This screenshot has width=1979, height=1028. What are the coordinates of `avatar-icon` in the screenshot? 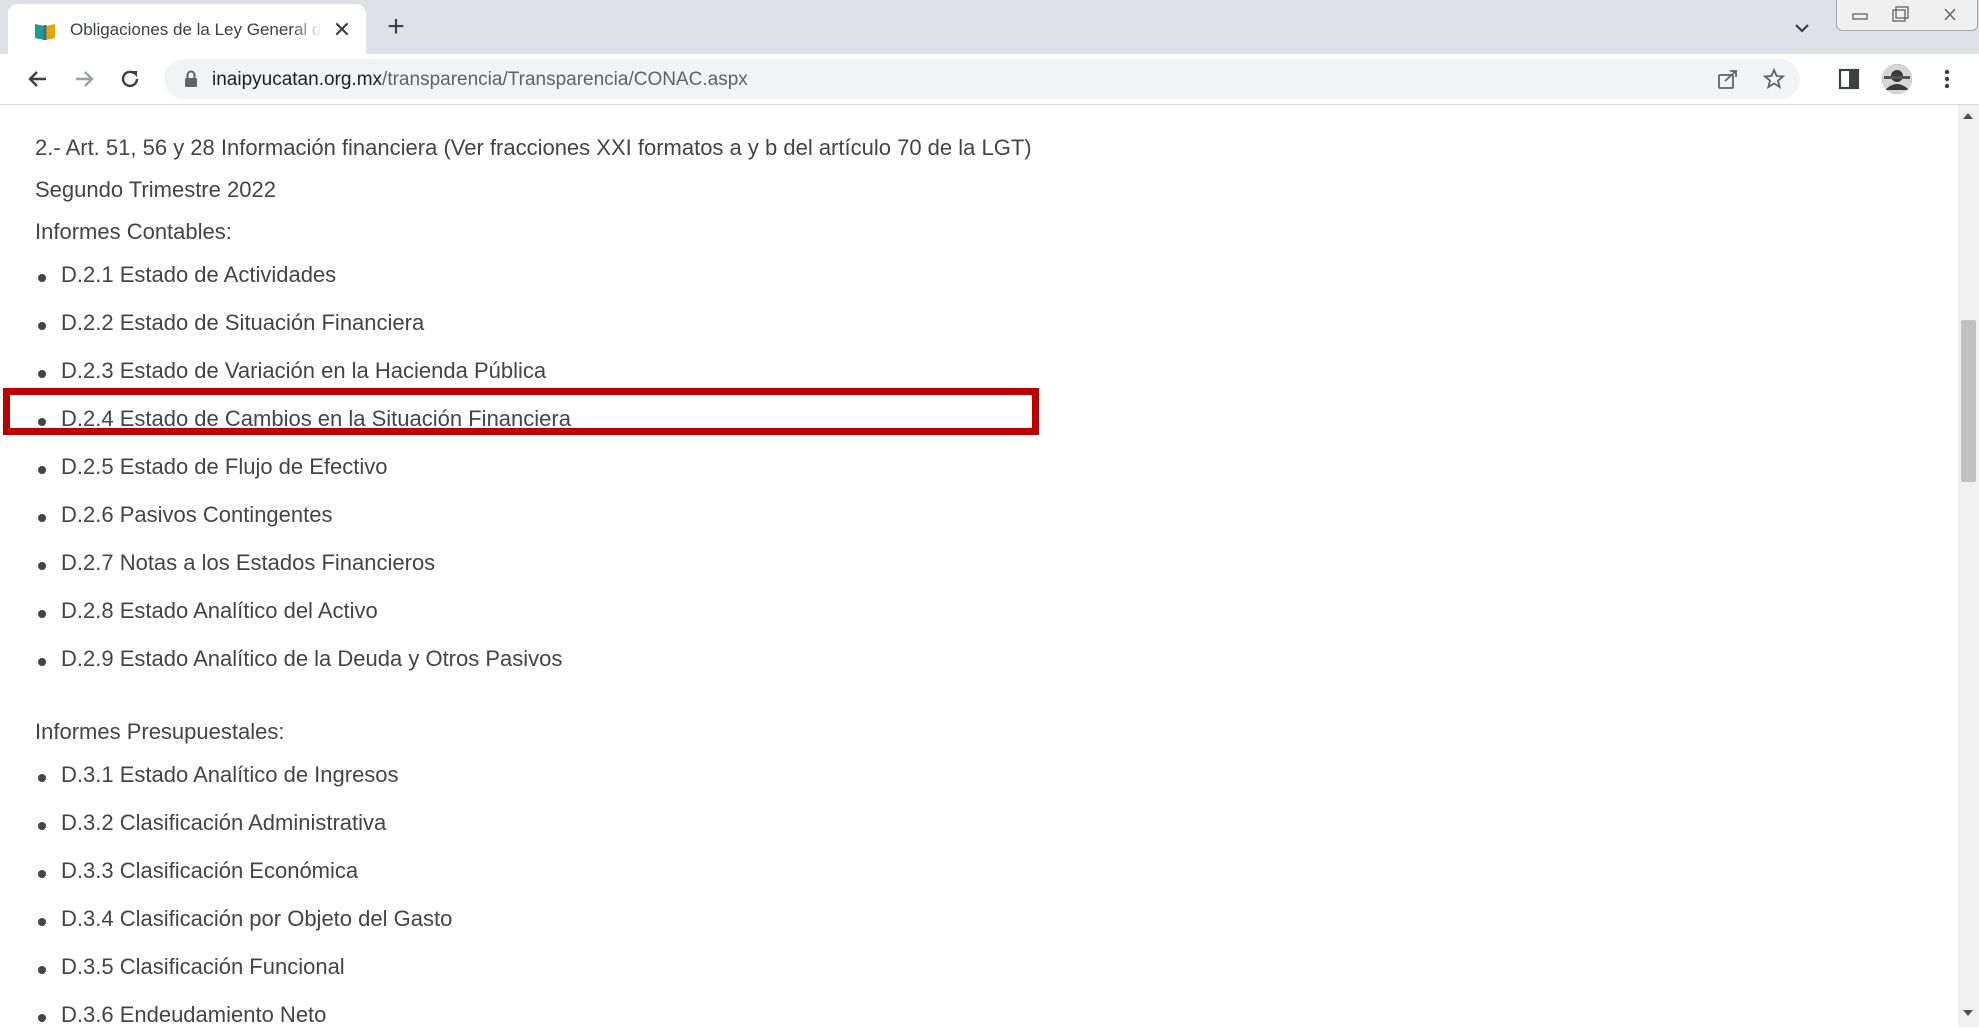 It's located at (1897, 79).